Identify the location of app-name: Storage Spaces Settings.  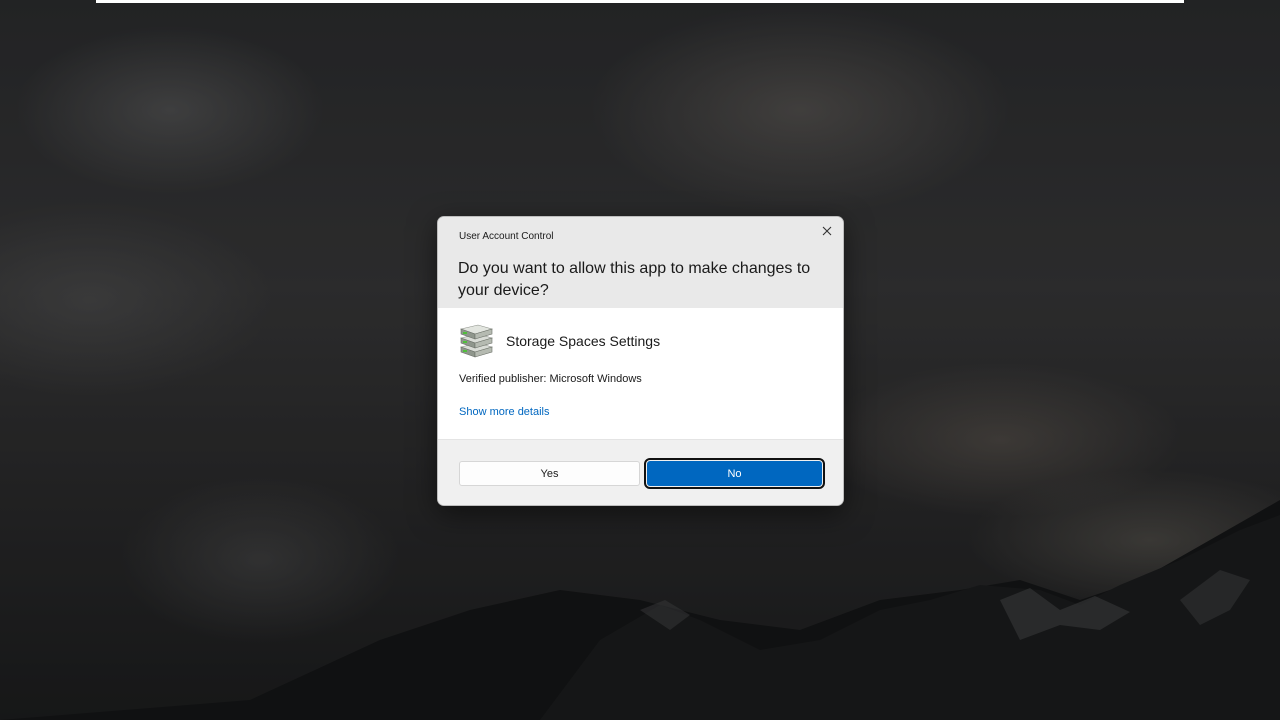
(583, 341).